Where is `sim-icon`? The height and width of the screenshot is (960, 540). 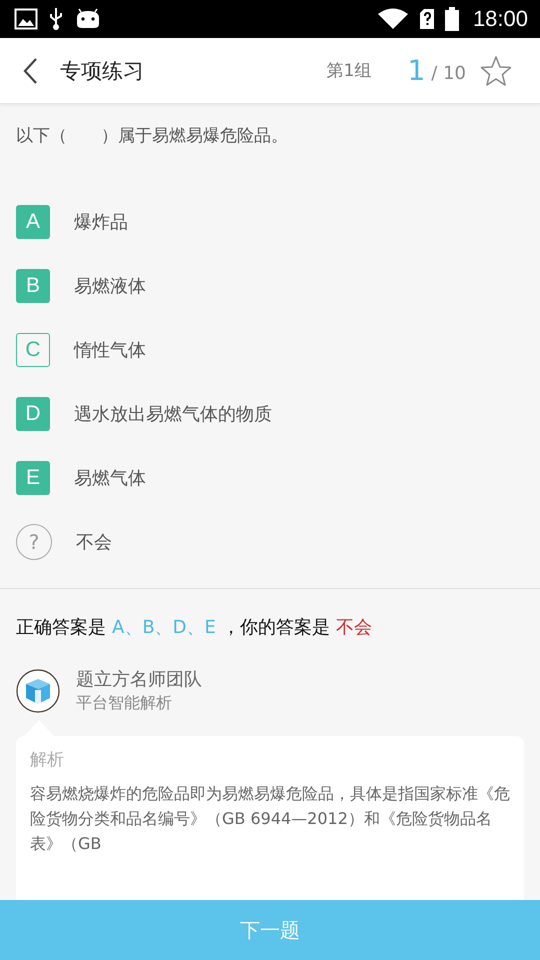 sim-icon is located at coordinates (426, 19).